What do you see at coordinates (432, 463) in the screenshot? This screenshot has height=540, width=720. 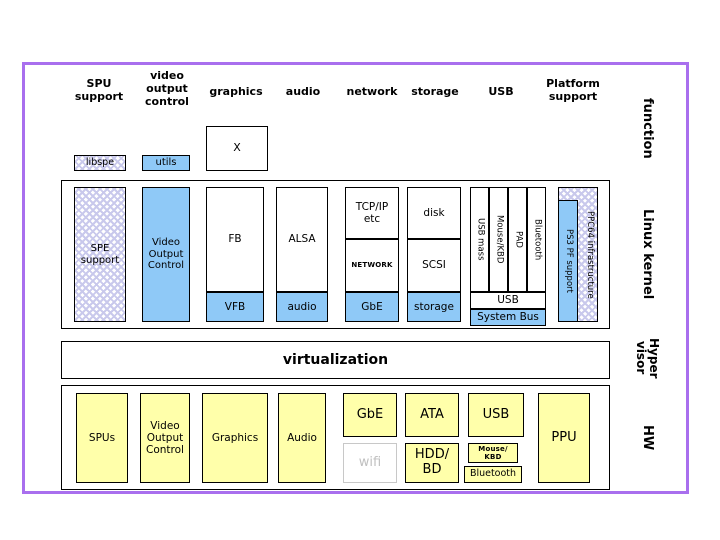 I see `hw-hdd-bd-box: HDD/BD` at bounding box center [432, 463].